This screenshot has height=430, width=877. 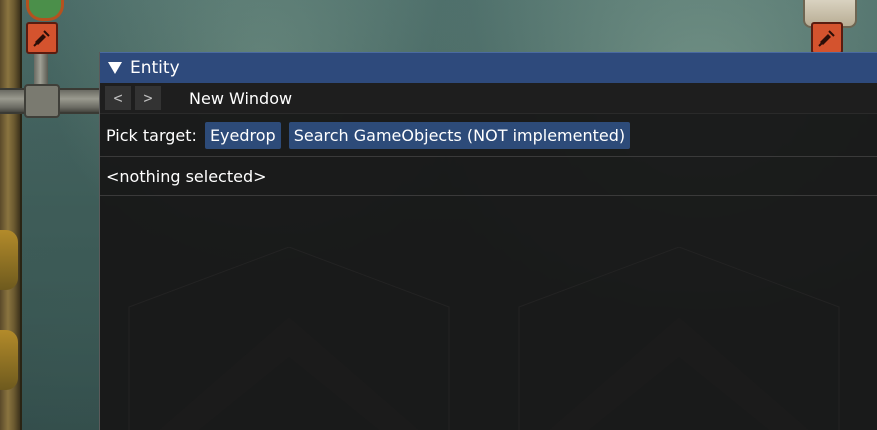 I want to click on collapse-arrow-icon, so click(x=115, y=68).